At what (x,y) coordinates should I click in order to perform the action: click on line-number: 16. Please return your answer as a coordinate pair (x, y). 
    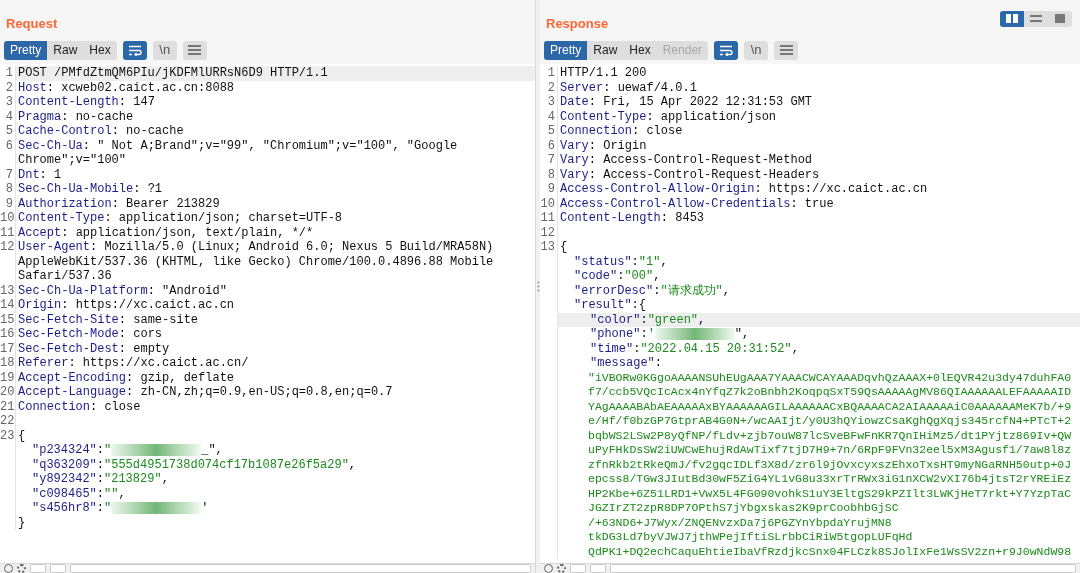
    Looking at the image, I should click on (7, 334).